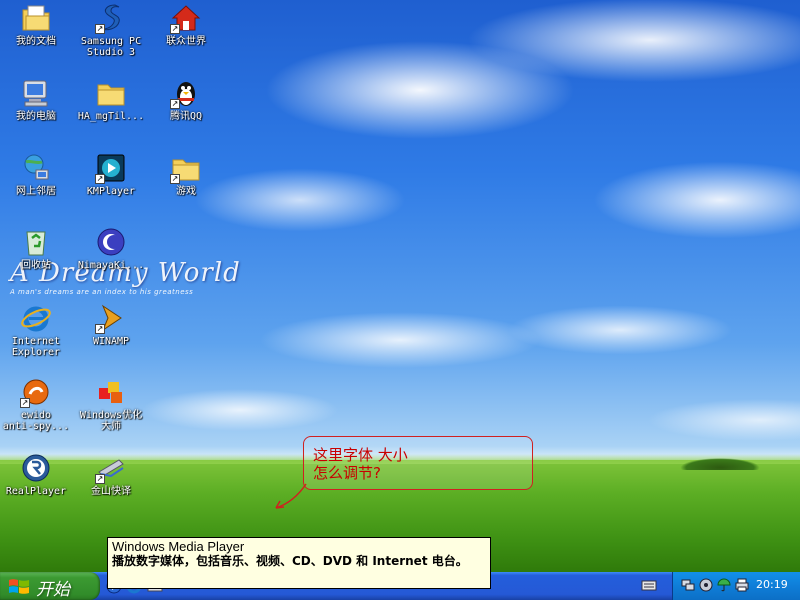  I want to click on desktop-icon-label: Samsung PC Studio 3, so click(111, 47).